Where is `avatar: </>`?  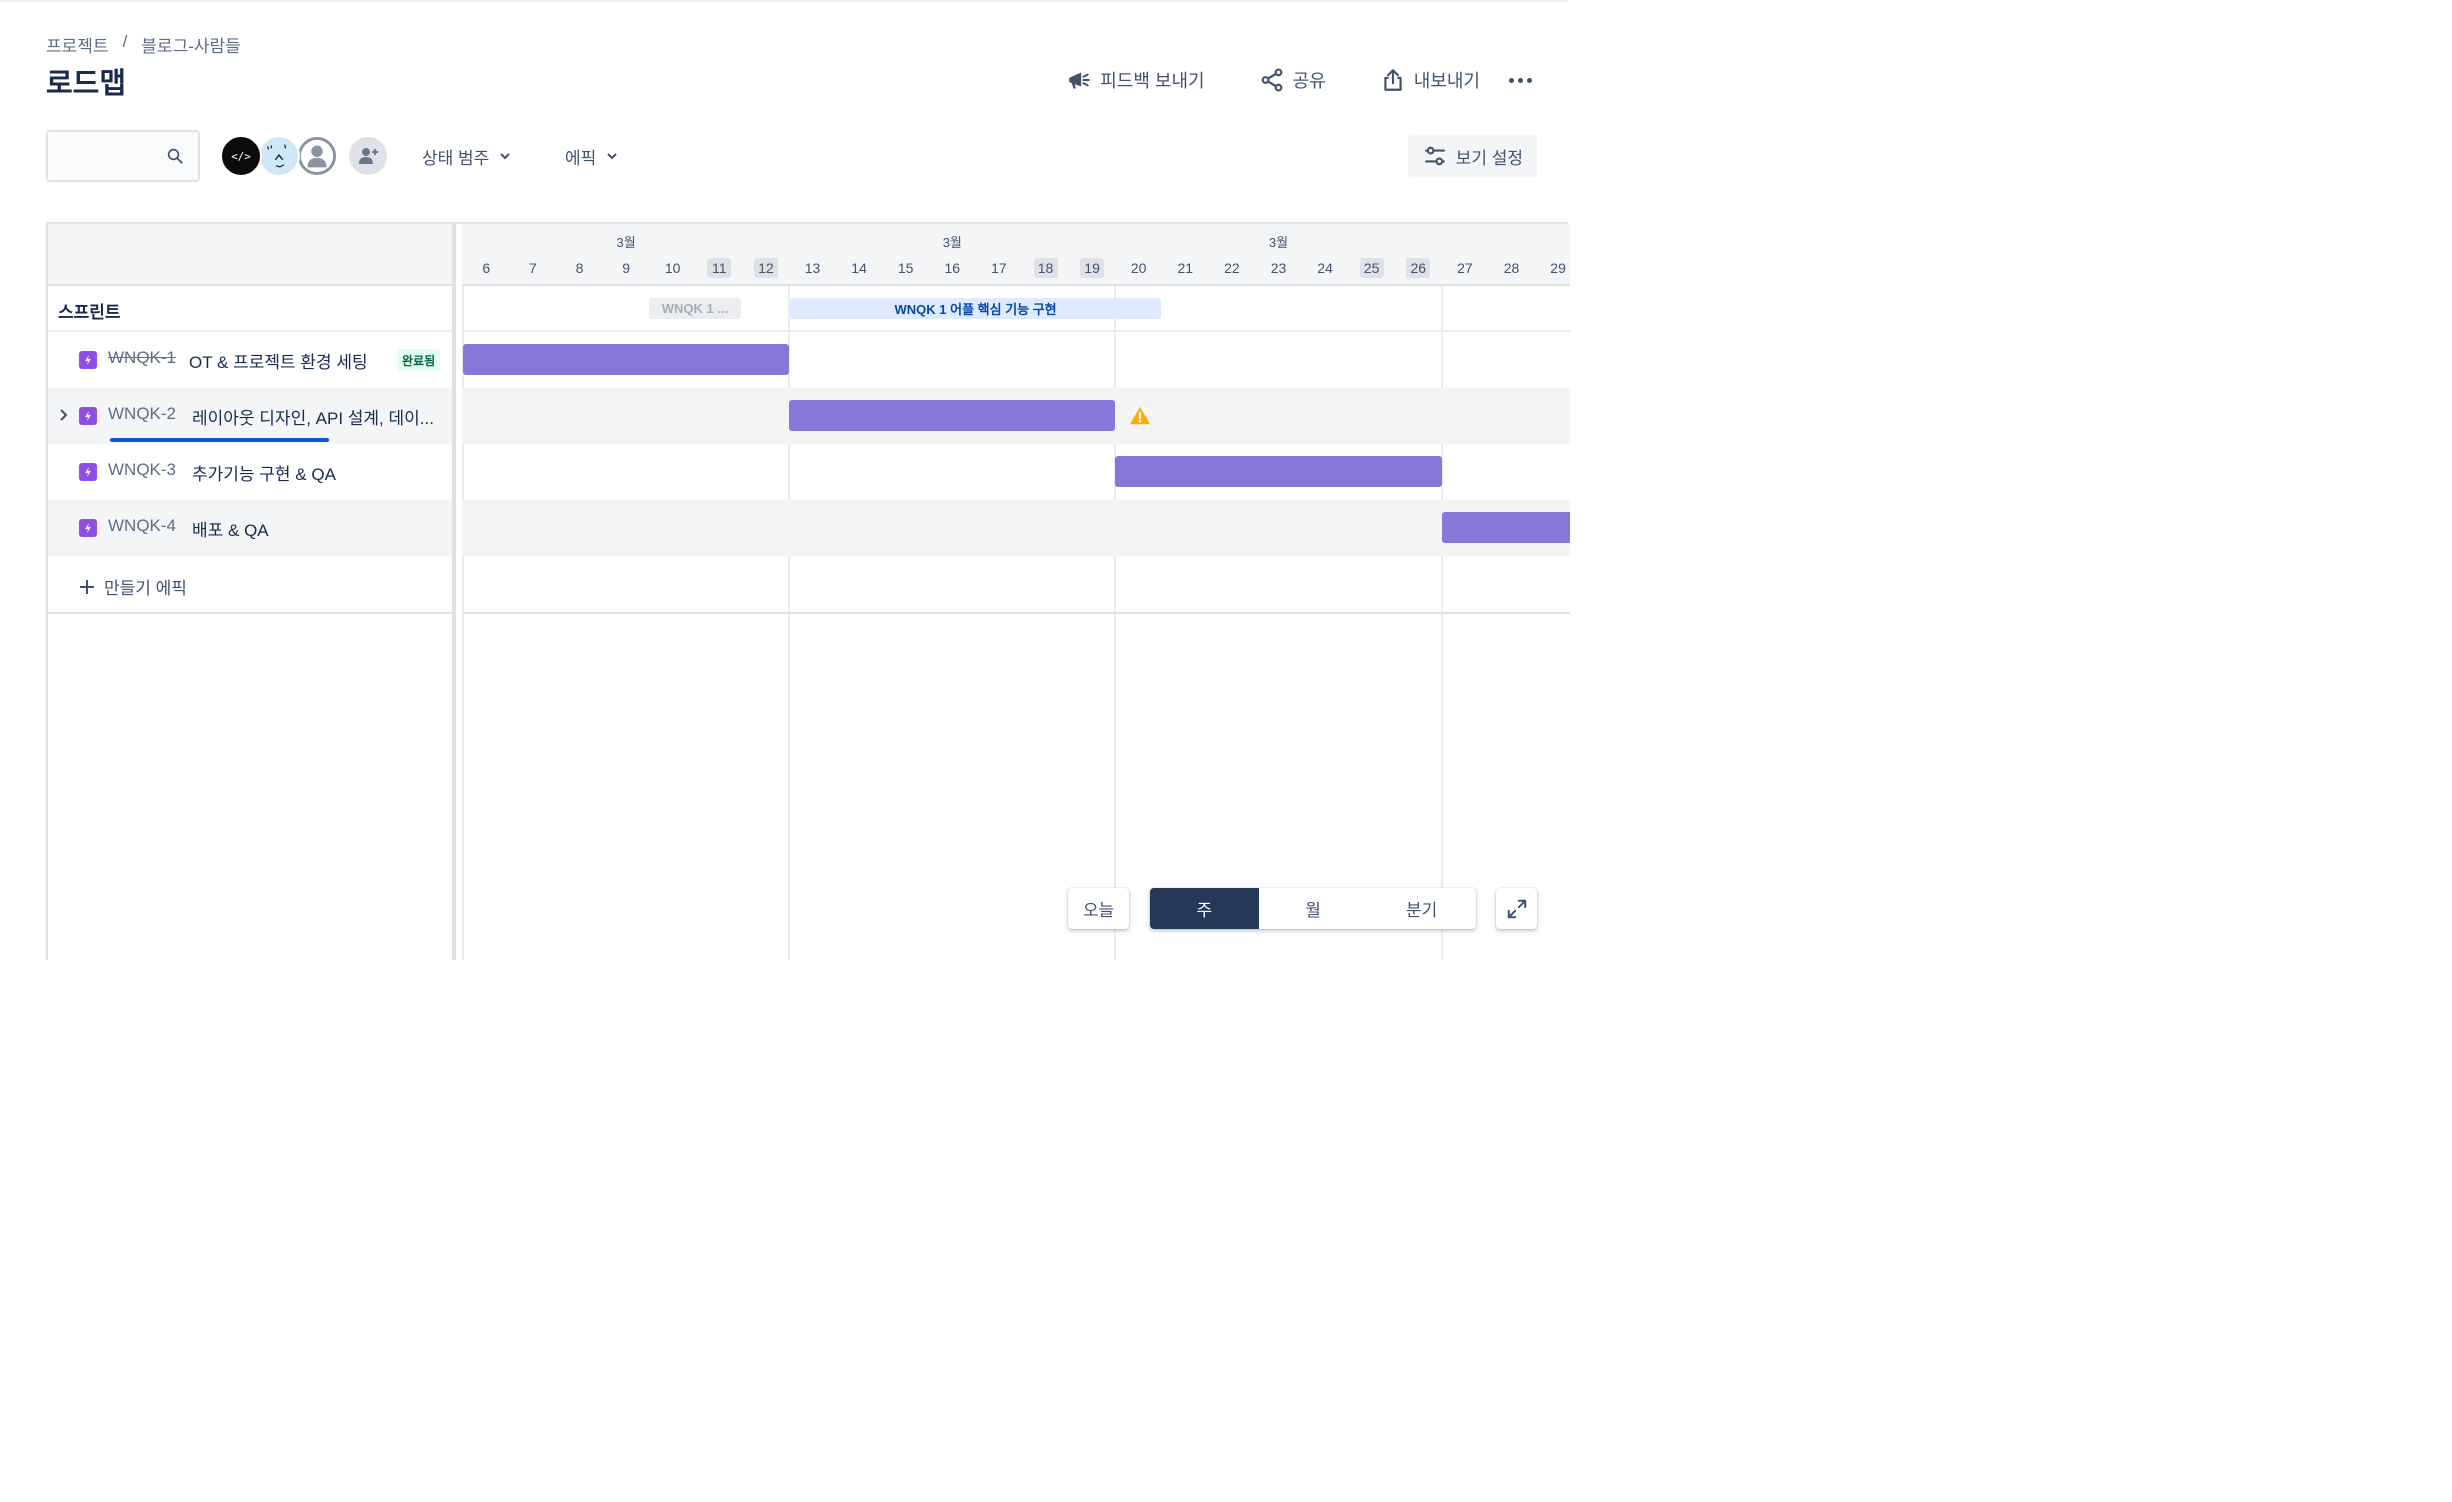
avatar: </> is located at coordinates (241, 156).